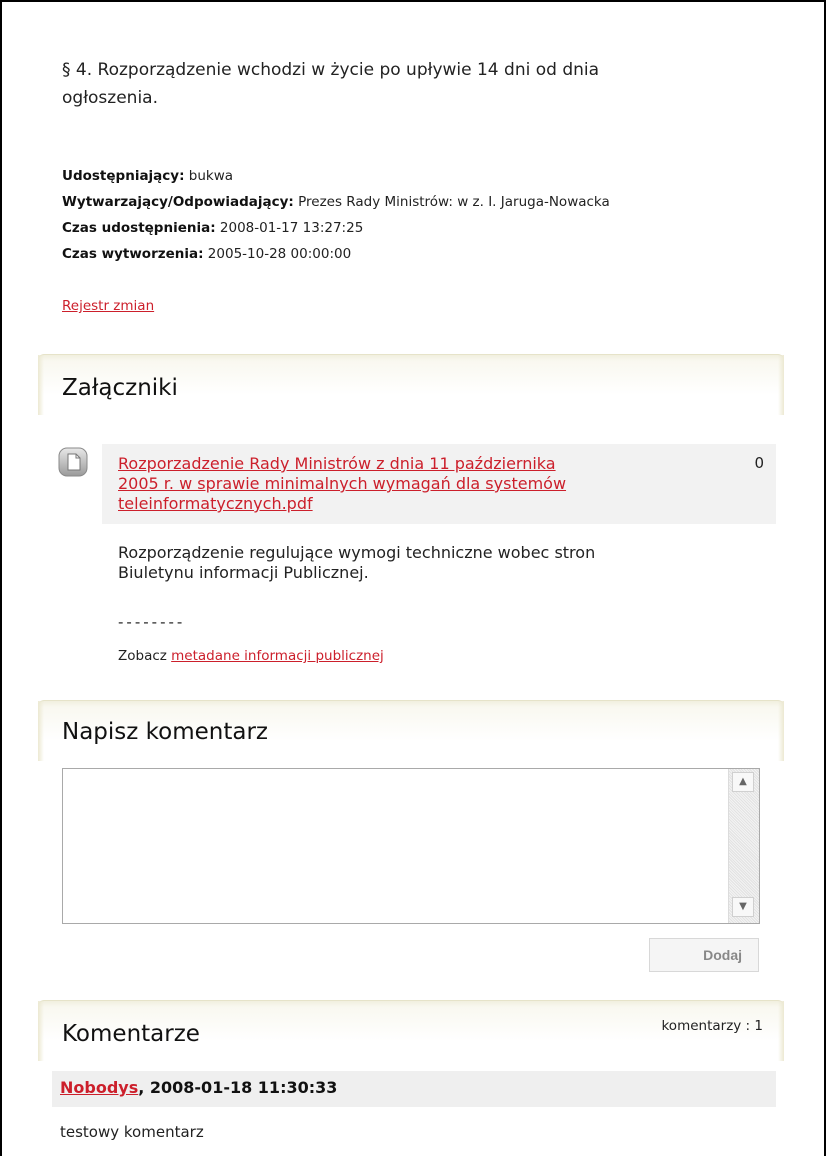 This screenshot has width=829, height=1156. Describe the element at coordinates (139, 228) in the screenshot. I see `meta-shared-time-label: Czas udostępnienia:` at that location.